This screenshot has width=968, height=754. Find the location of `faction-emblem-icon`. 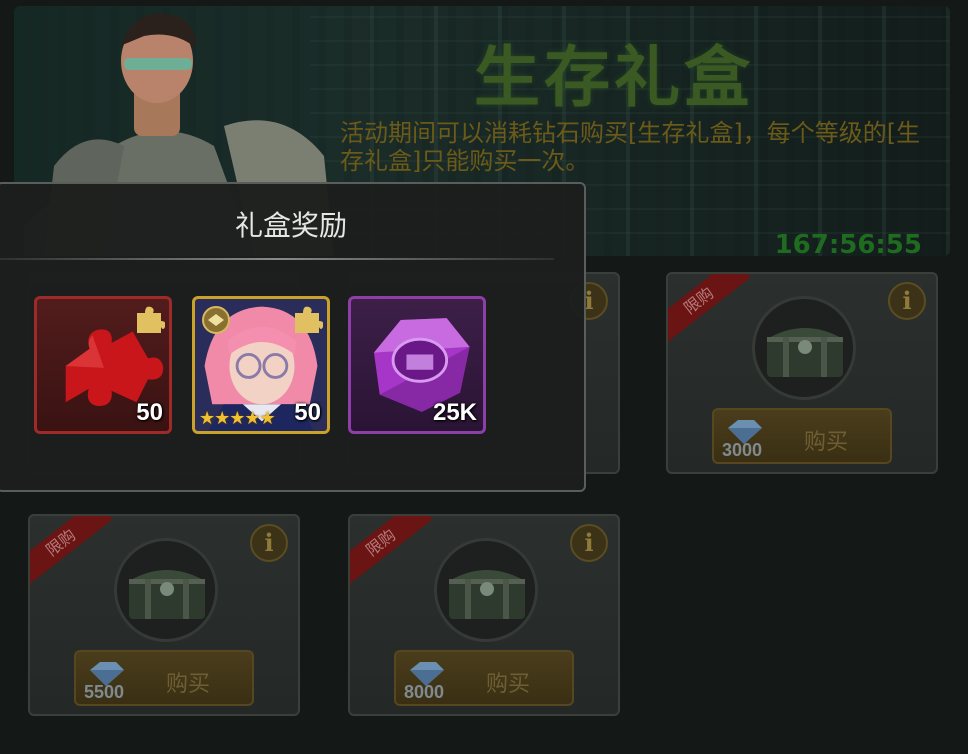

faction-emblem-icon is located at coordinates (216, 320).